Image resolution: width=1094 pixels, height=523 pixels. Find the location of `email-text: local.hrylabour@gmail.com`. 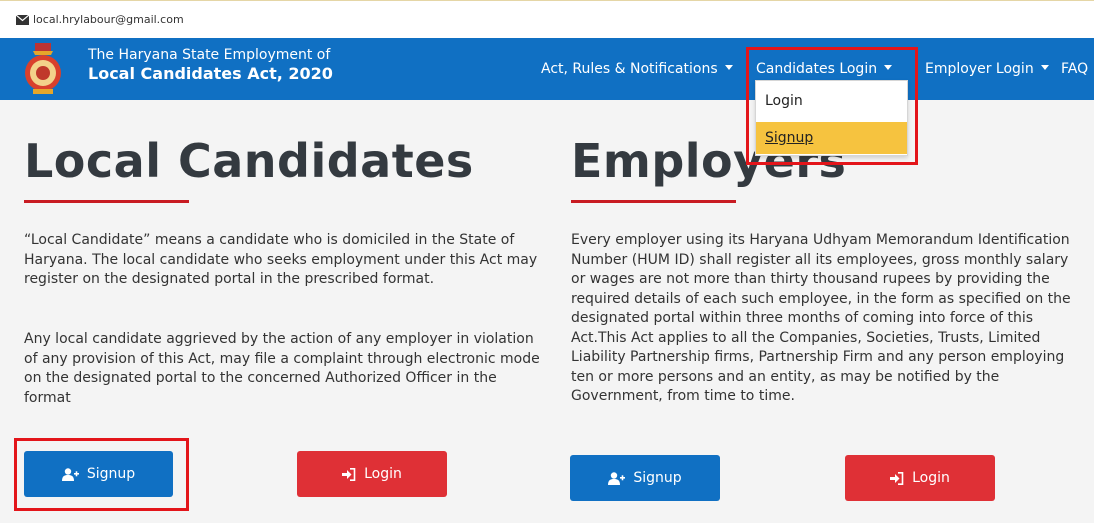

email-text: local.hrylabour@gmail.com is located at coordinates (108, 19).